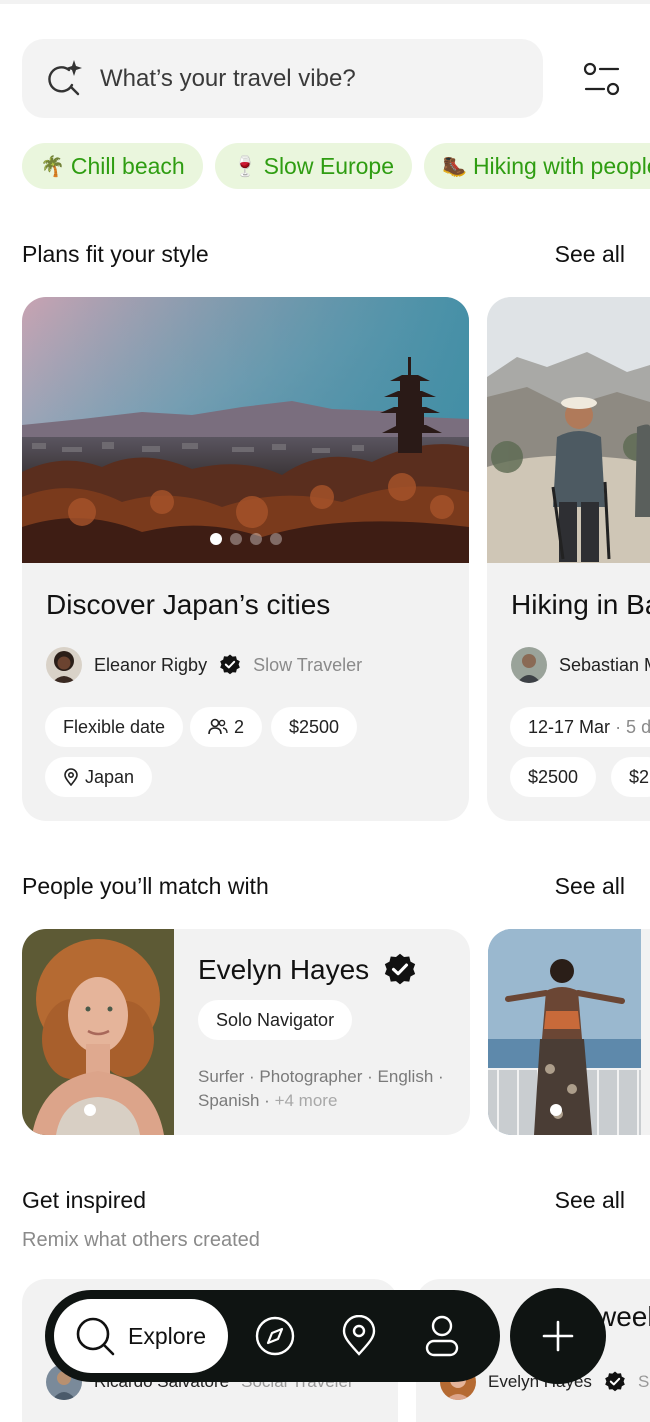  Describe the element at coordinates (167, 1335) in the screenshot. I see `nav-explore-label: Explore` at that location.